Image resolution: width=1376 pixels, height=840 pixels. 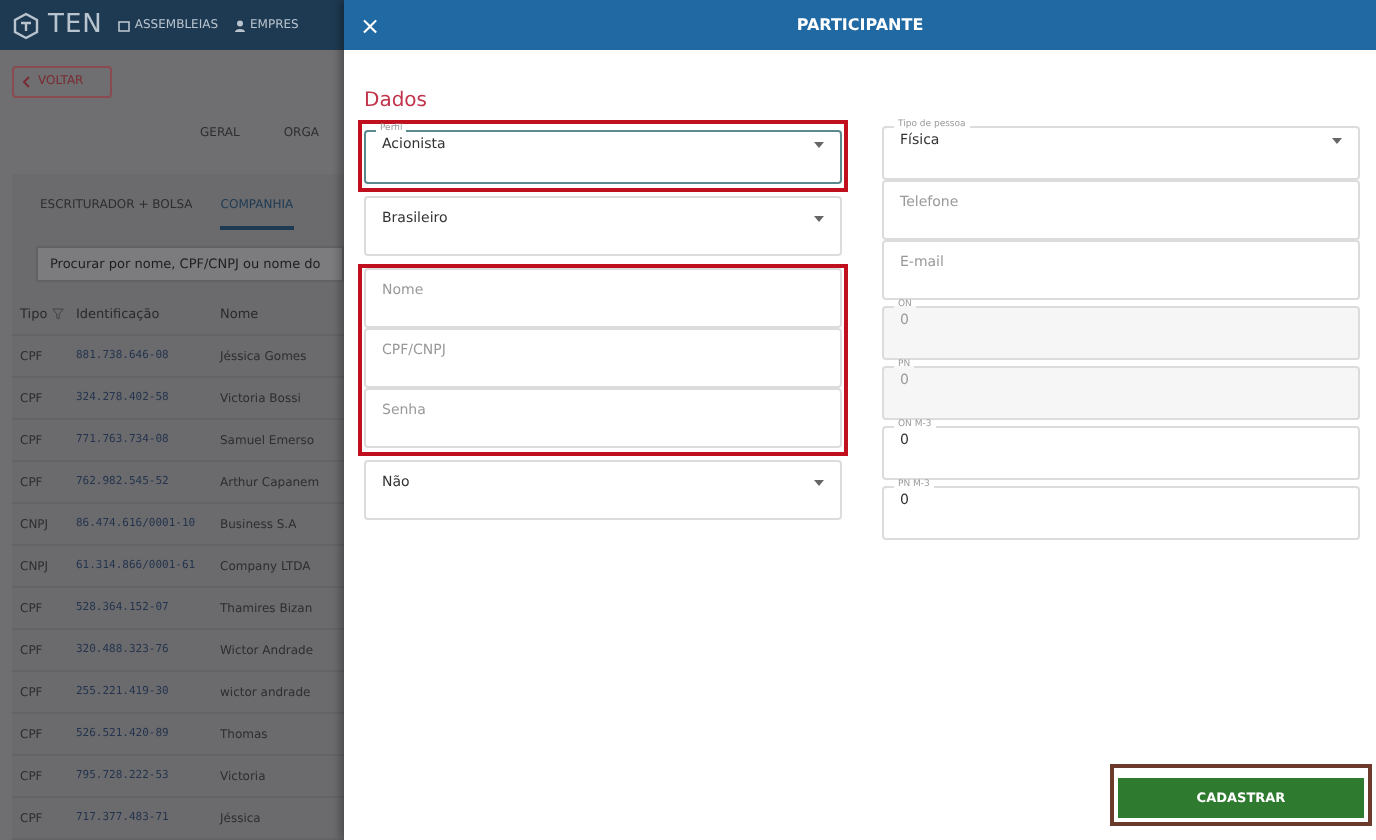 I want to click on chevron-left-icon, so click(x=26, y=81).